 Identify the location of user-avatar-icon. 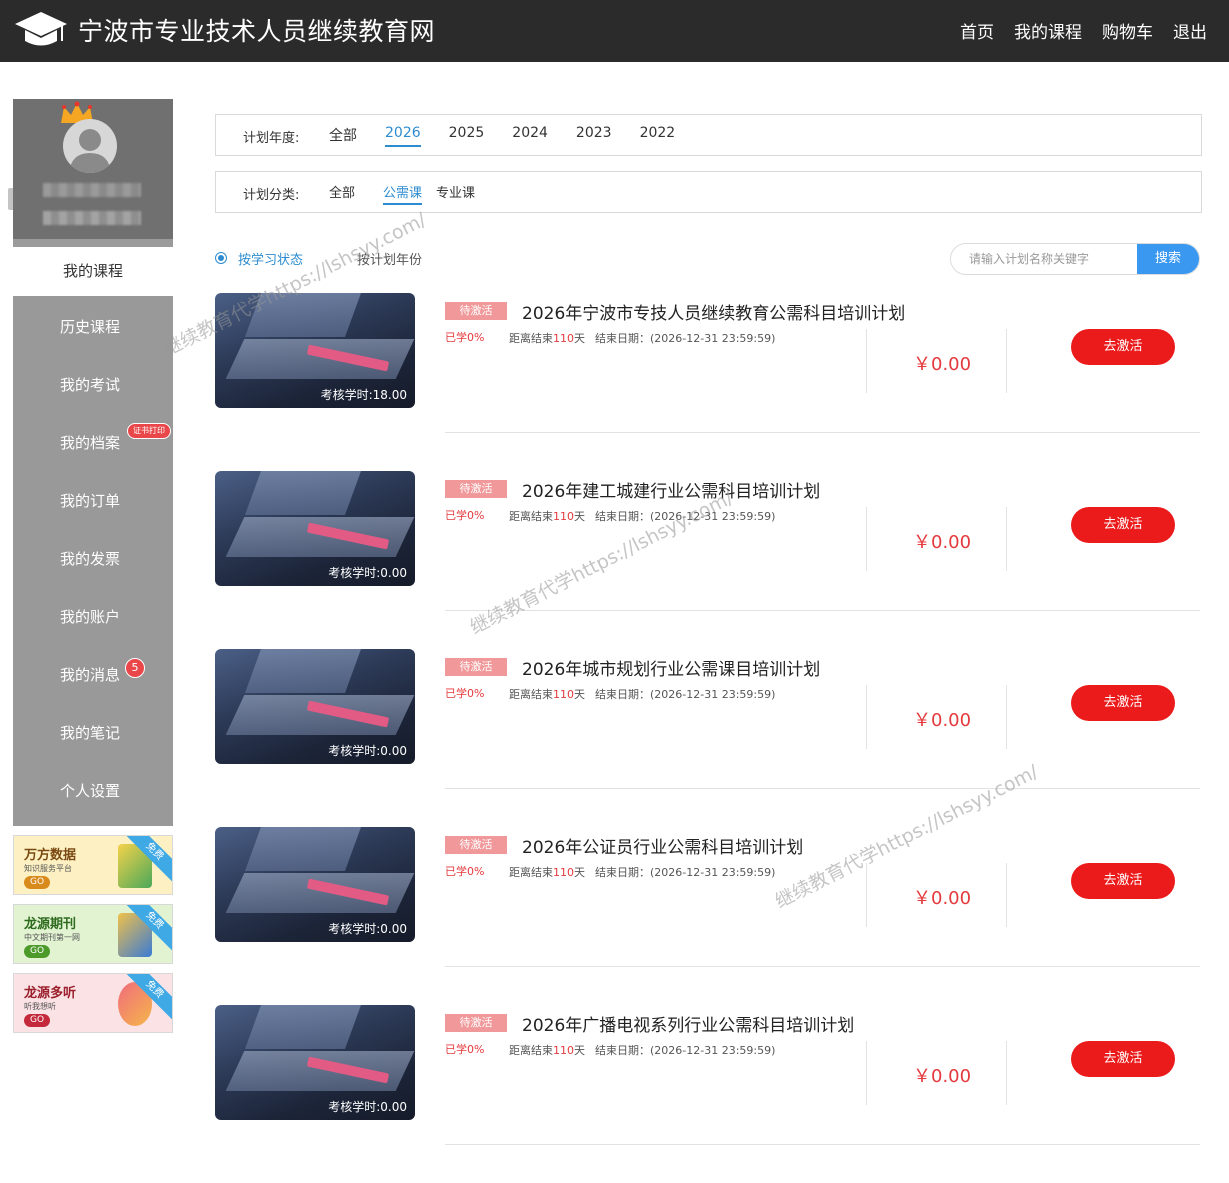
(90, 146).